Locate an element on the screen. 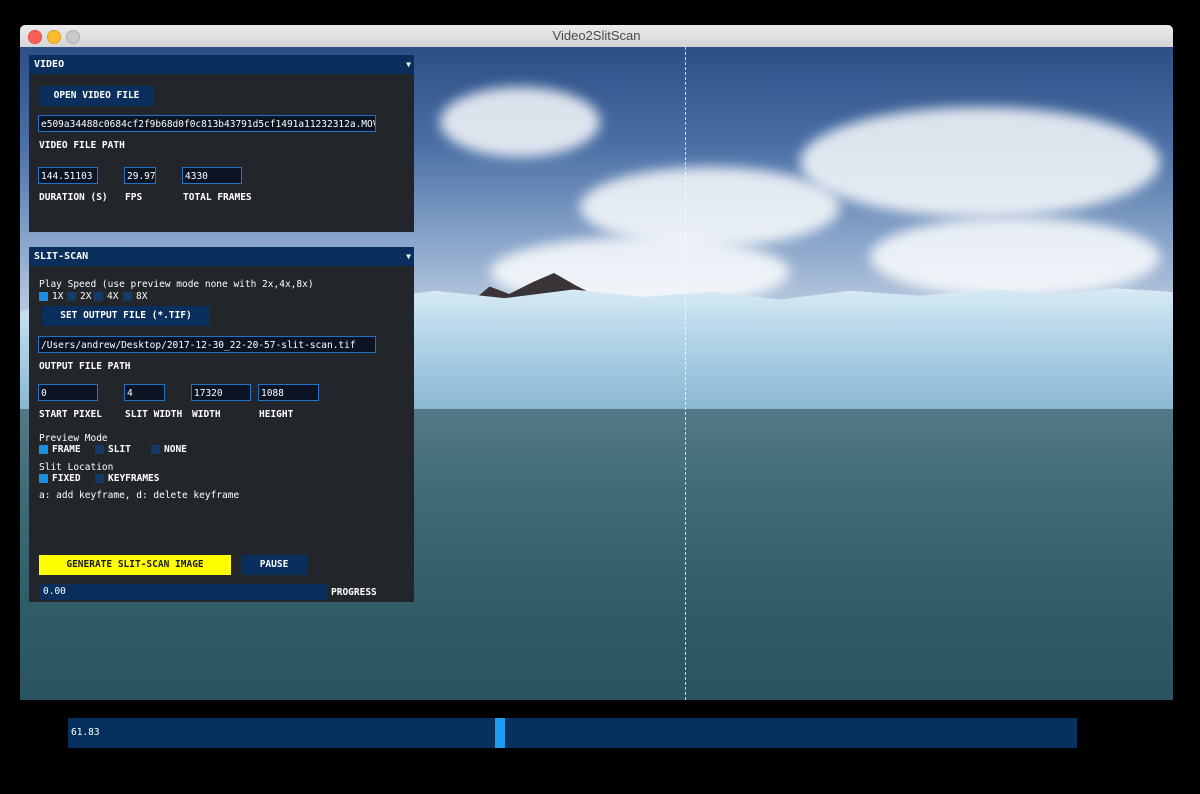 This screenshot has width=1200, height=794. close-window-button is located at coordinates (35, 37).